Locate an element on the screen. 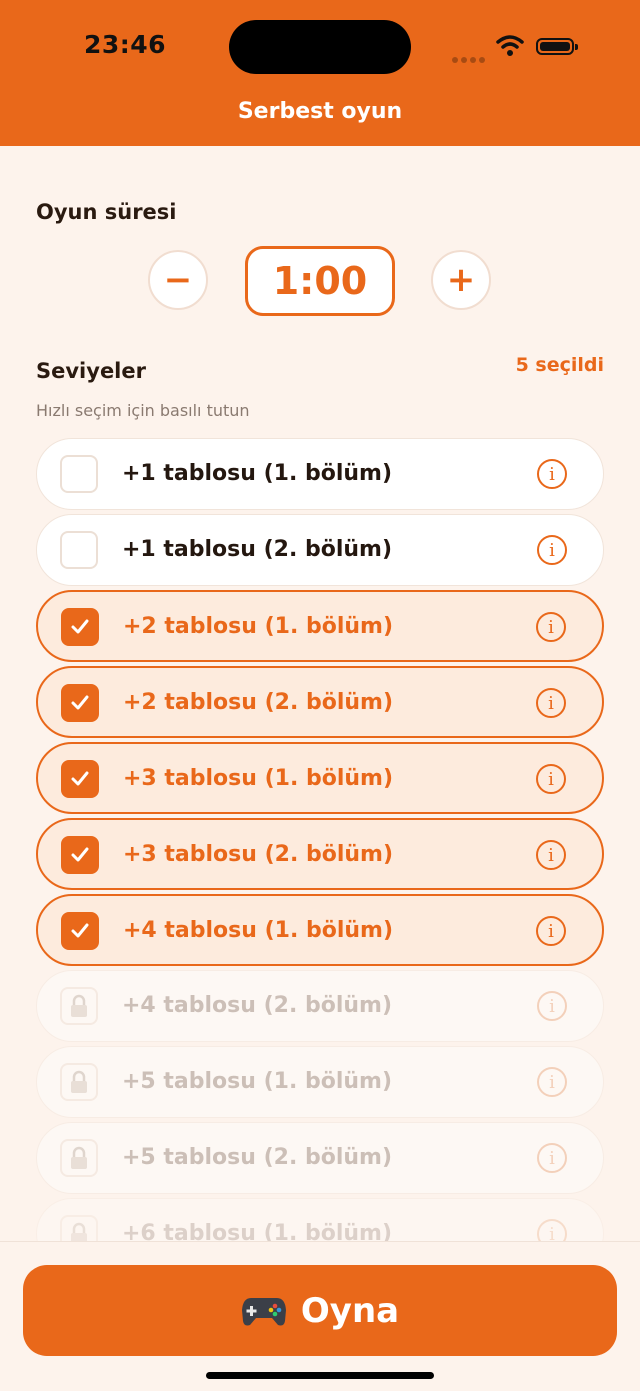 Image resolution: width=640 pixels, height=1391 pixels. play-button: Oyna is located at coordinates (320, 1310).